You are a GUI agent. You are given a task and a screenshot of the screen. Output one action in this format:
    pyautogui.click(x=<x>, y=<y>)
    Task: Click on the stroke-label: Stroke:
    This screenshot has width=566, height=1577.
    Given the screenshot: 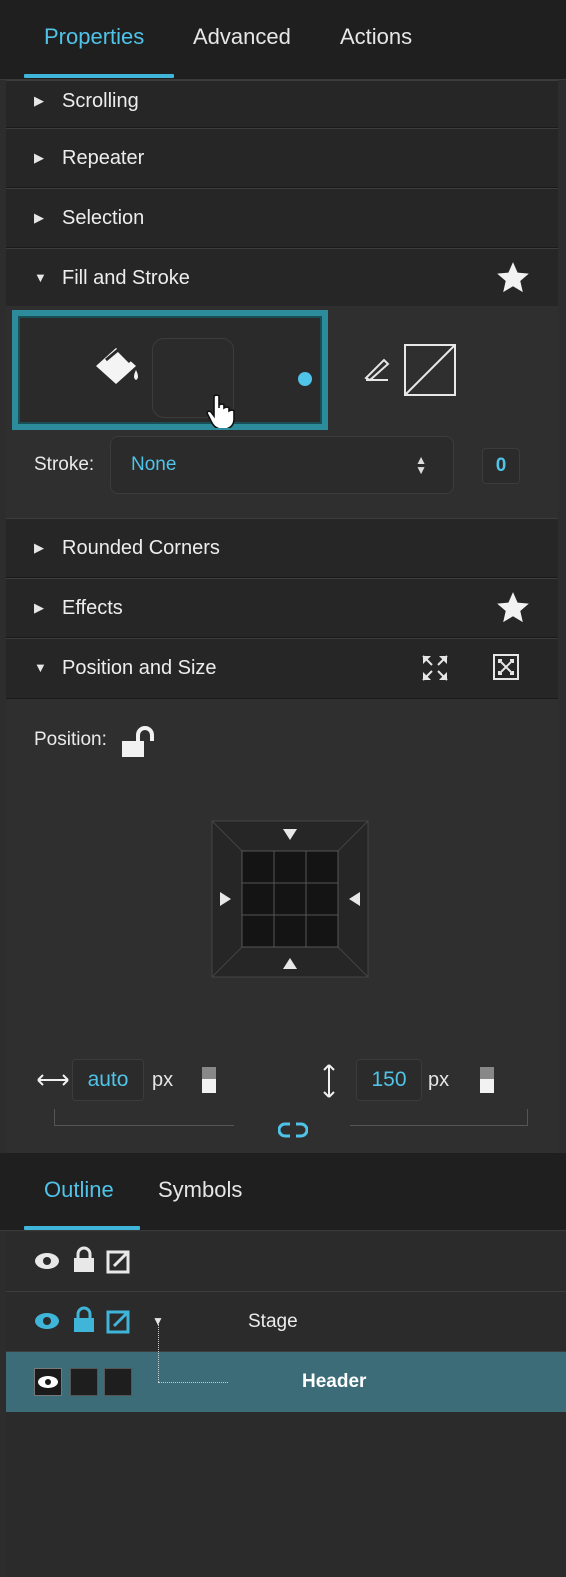 What is the action you would take?
    pyautogui.click(x=64, y=464)
    